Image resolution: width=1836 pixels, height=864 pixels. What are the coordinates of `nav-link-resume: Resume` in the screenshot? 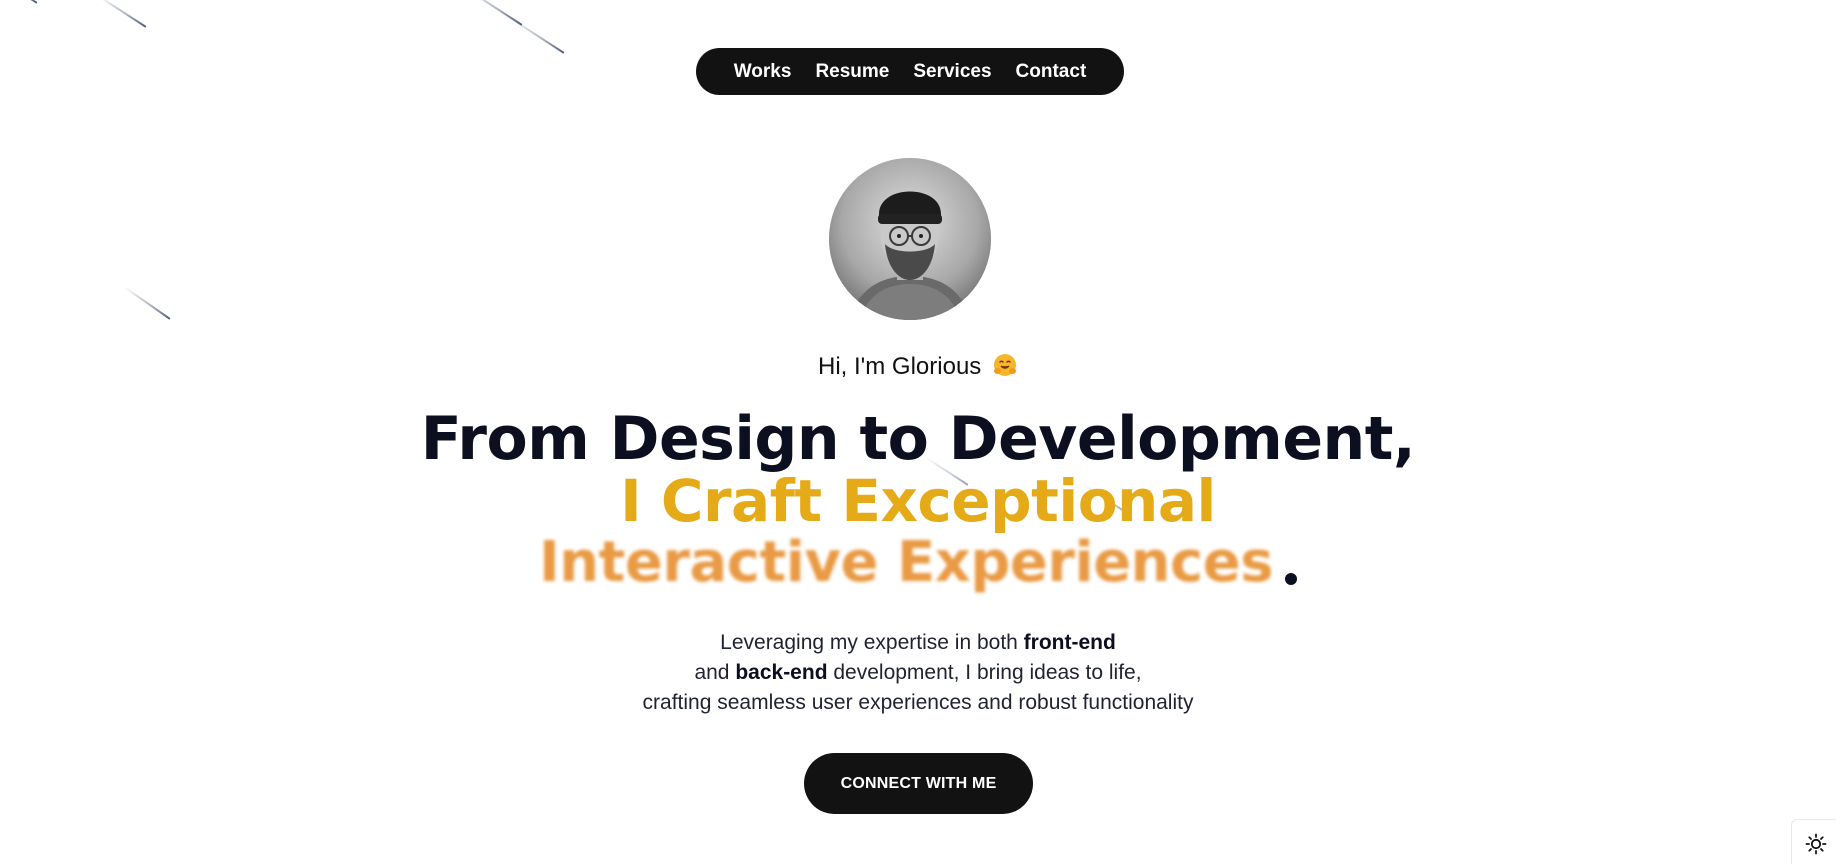 It's located at (852, 72).